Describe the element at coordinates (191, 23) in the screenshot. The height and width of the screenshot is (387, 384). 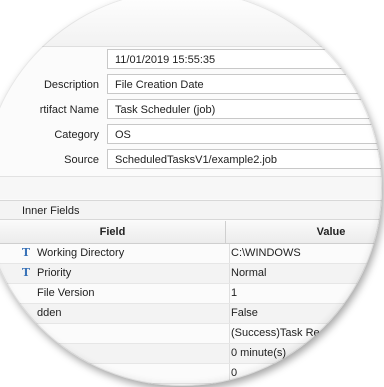
I see `properties-header` at that location.